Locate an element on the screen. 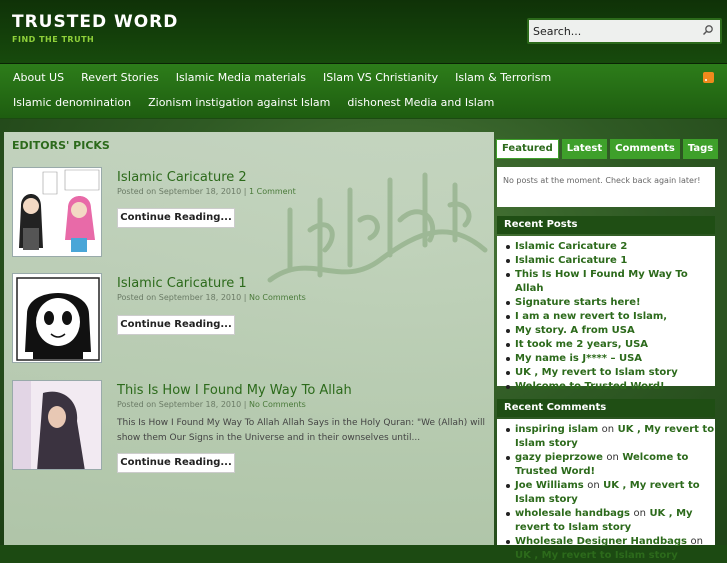 Image resolution: width=727 pixels, height=563 pixels. rss-icon is located at coordinates (708, 77).